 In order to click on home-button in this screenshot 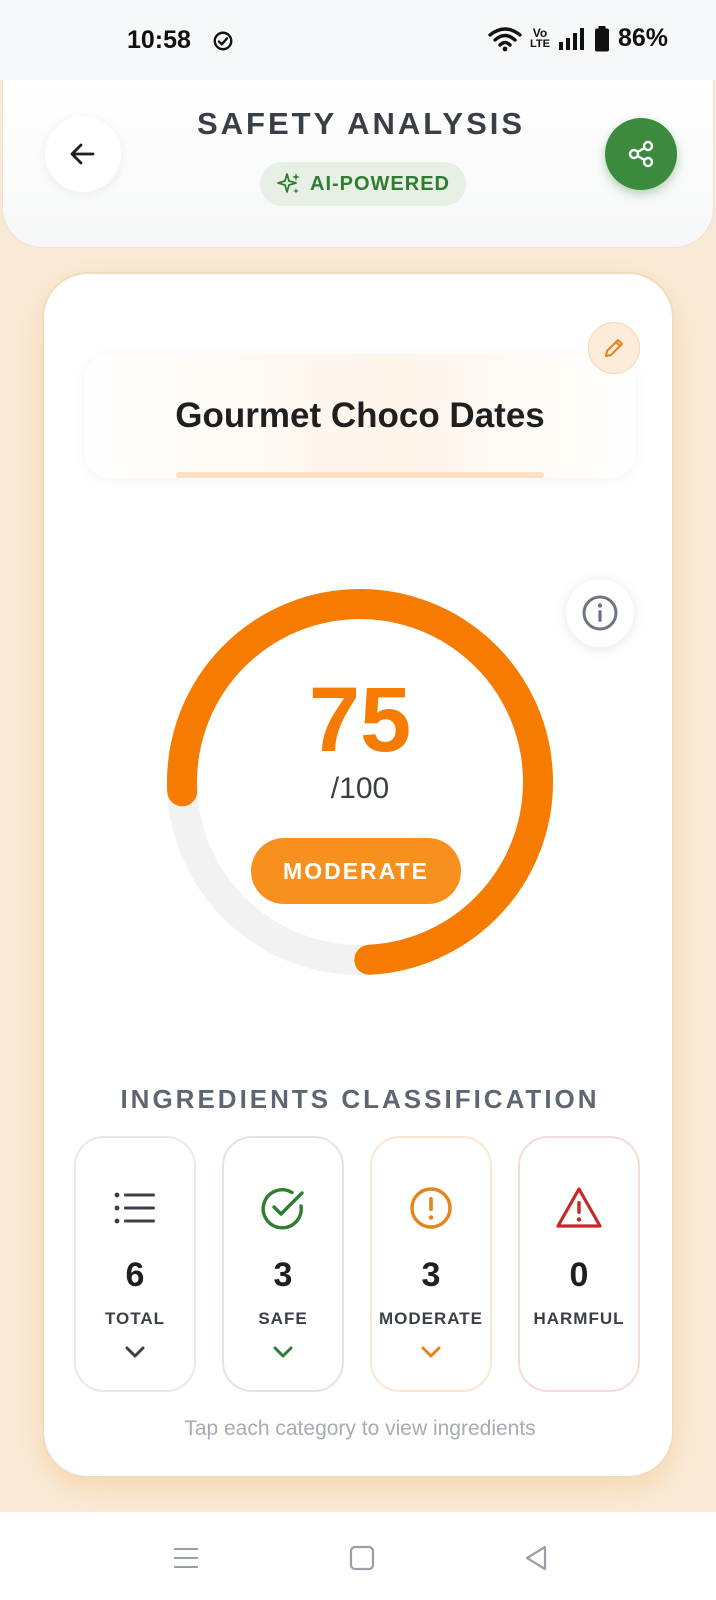, I will do `click(362, 1558)`.